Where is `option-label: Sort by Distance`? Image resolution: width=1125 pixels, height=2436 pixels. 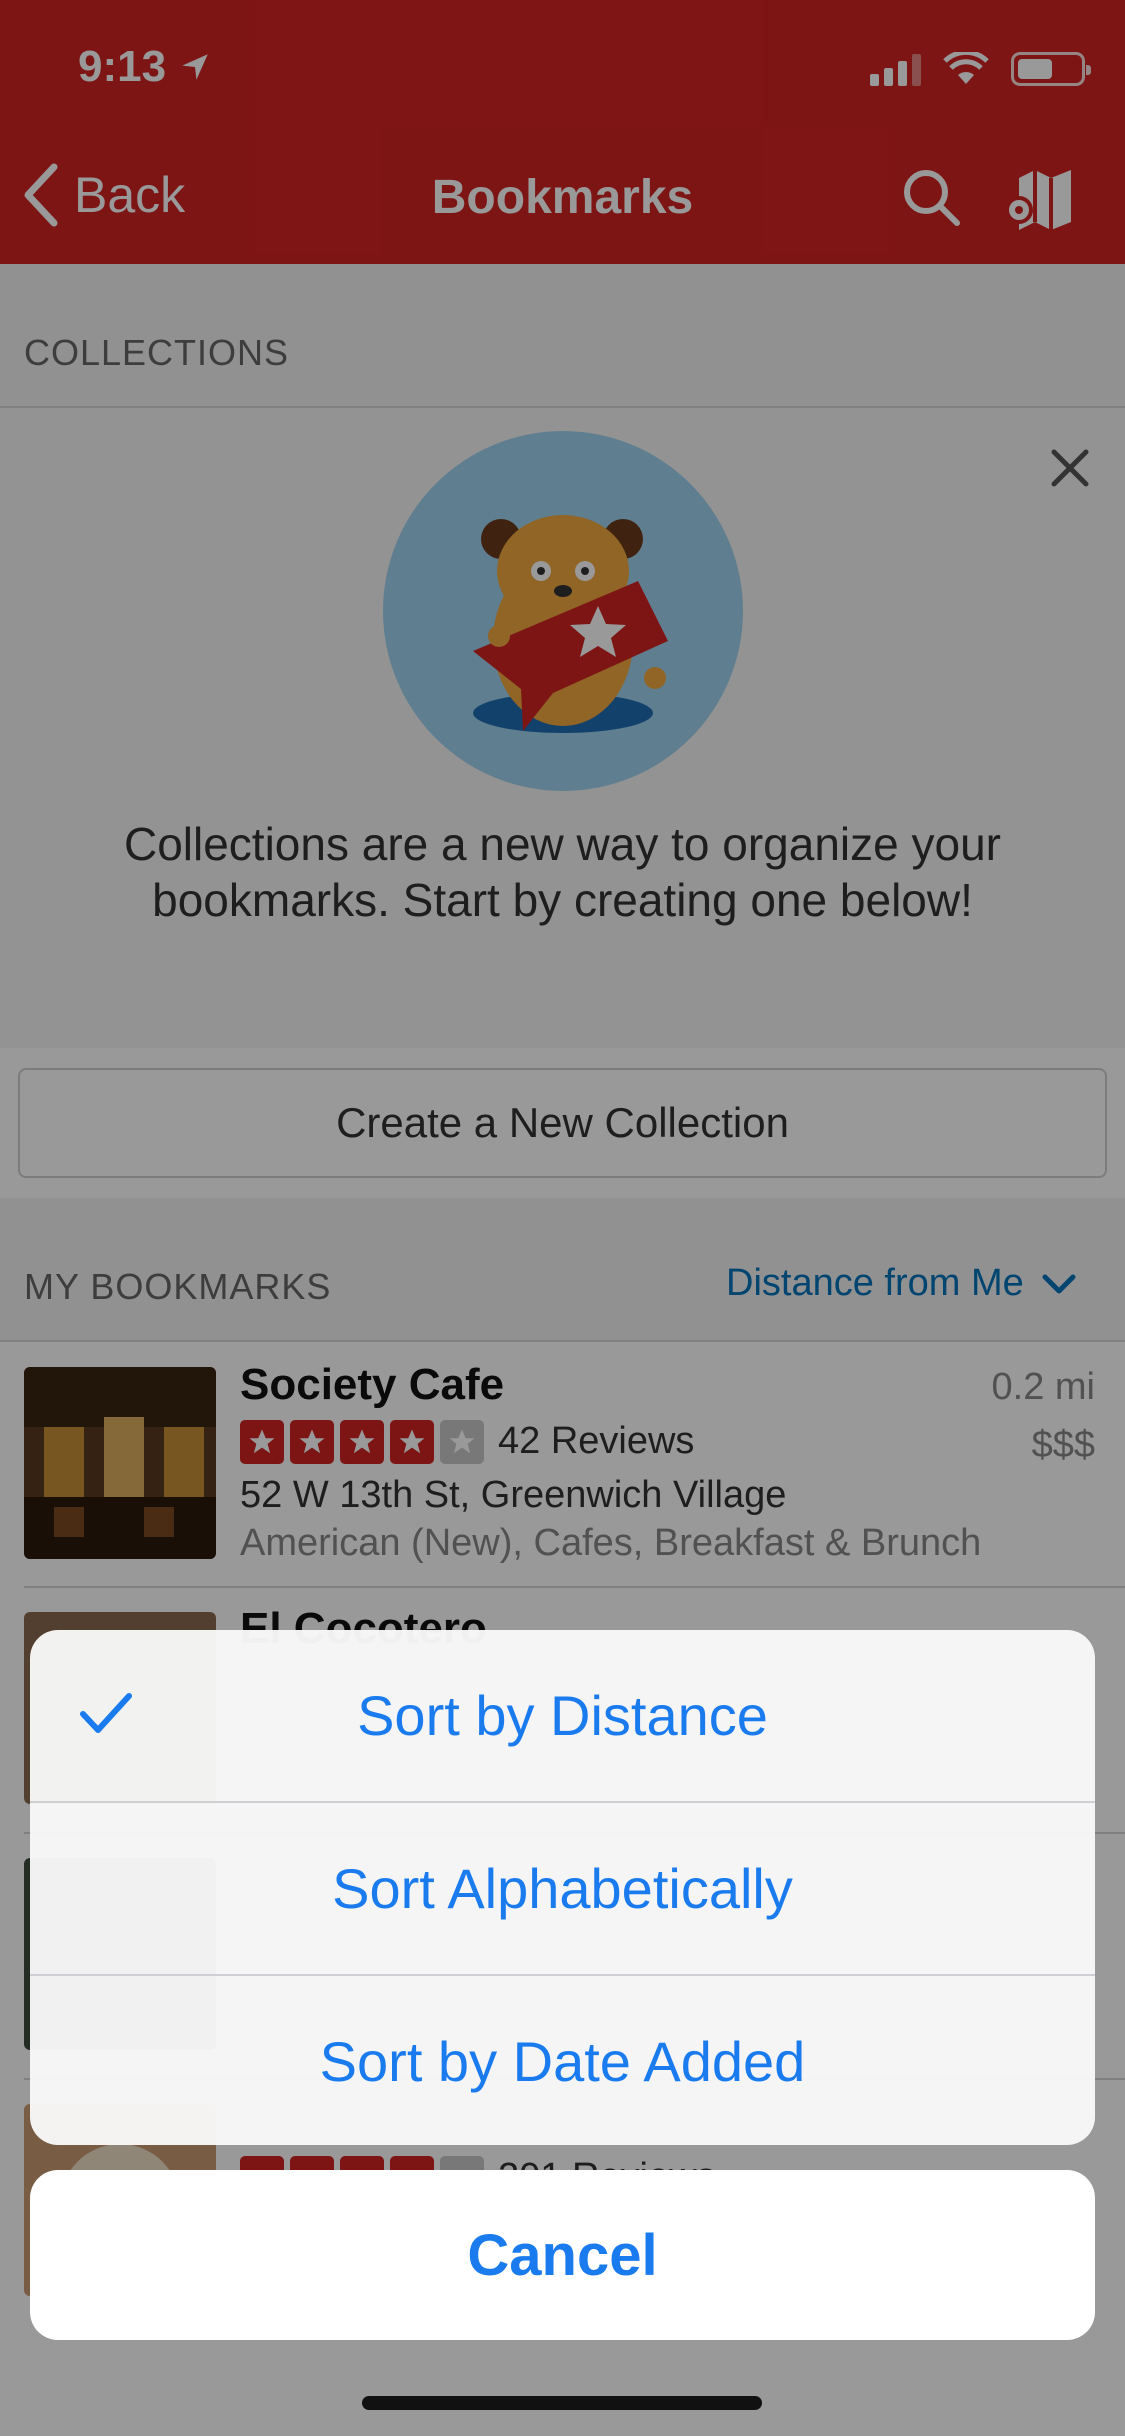 option-label: Sort by Distance is located at coordinates (562, 1715).